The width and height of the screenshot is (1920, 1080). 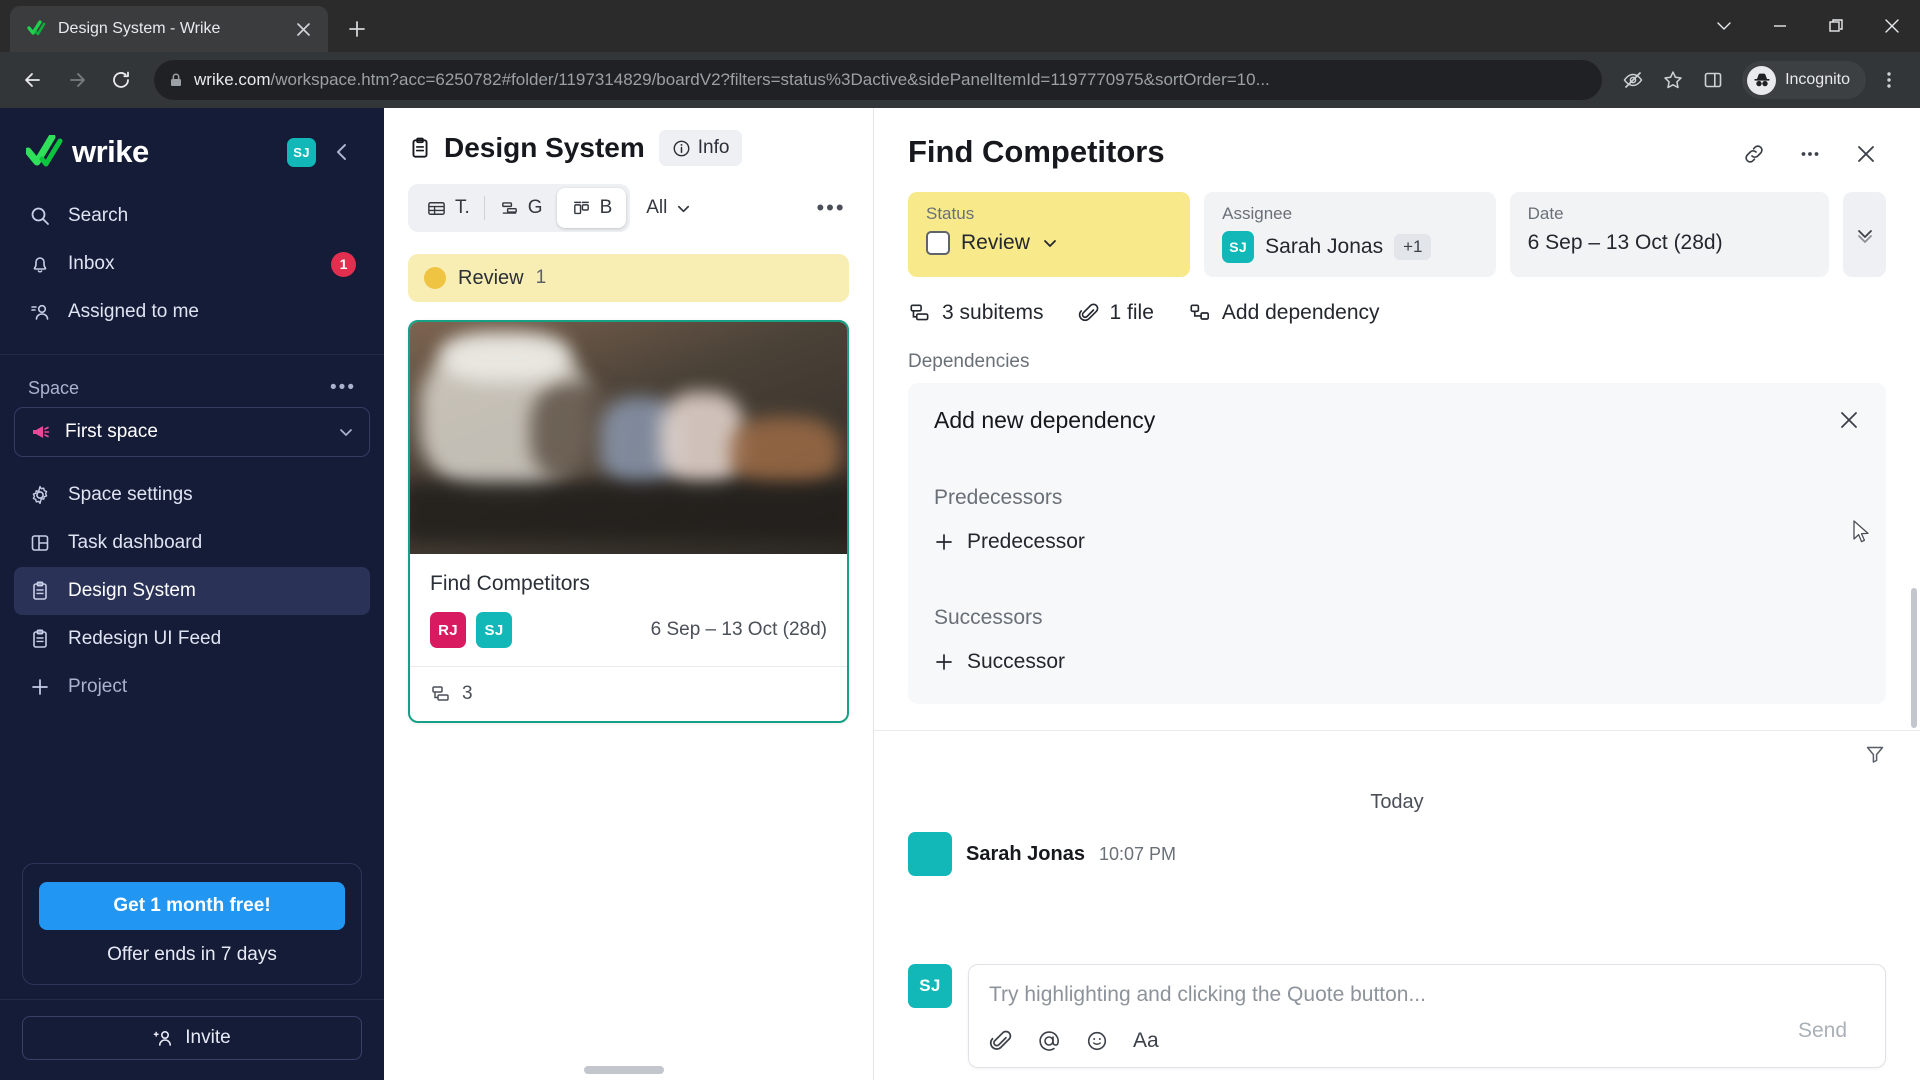 What do you see at coordinates (151, 152) in the screenshot?
I see `wrike-logo: wrike` at bounding box center [151, 152].